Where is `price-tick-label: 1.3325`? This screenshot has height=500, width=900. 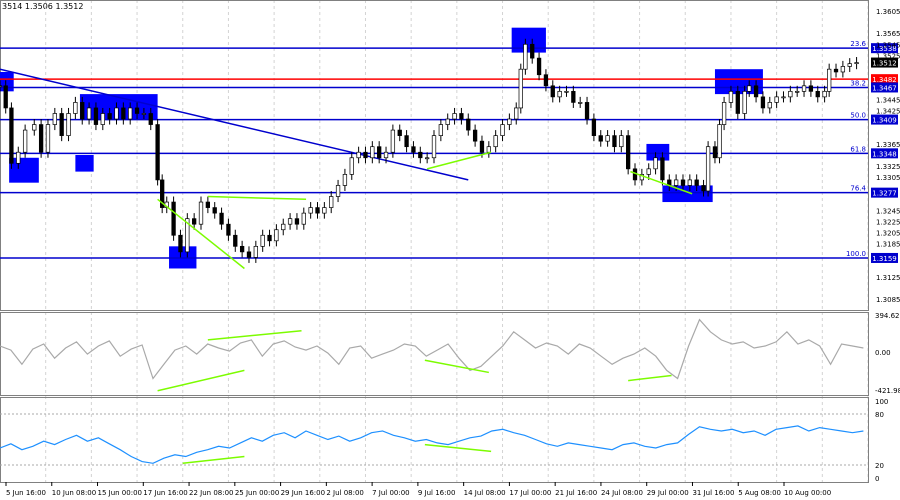
price-tick-label: 1.3325 is located at coordinates (888, 167).